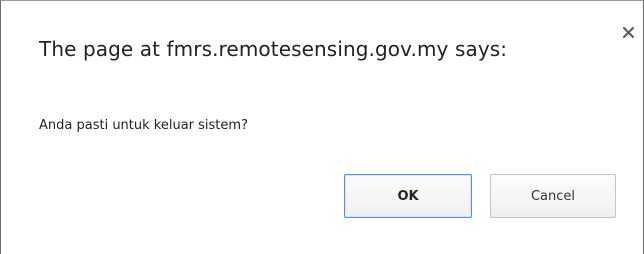 This screenshot has width=644, height=254. What do you see at coordinates (553, 196) in the screenshot?
I see `cancel-button: Cancel` at bounding box center [553, 196].